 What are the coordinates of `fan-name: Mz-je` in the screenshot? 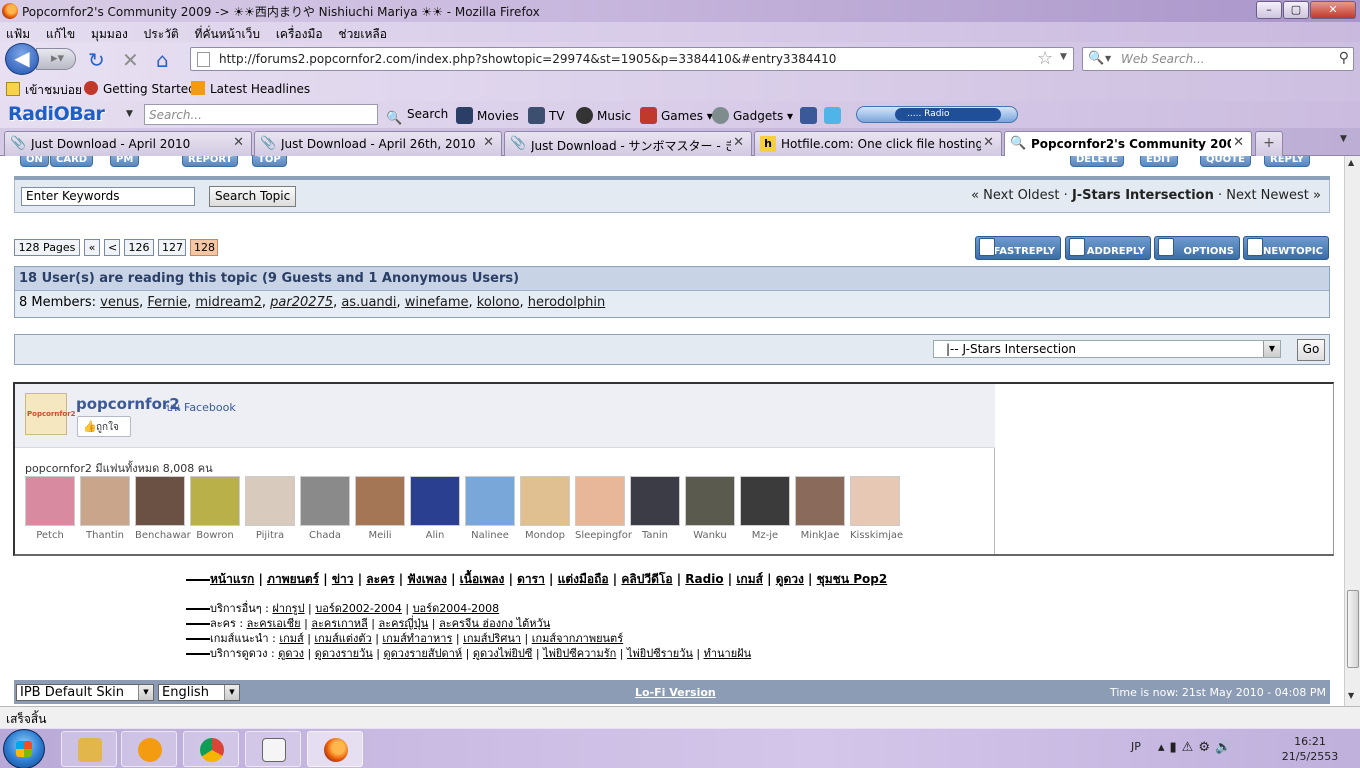 It's located at (765, 535).